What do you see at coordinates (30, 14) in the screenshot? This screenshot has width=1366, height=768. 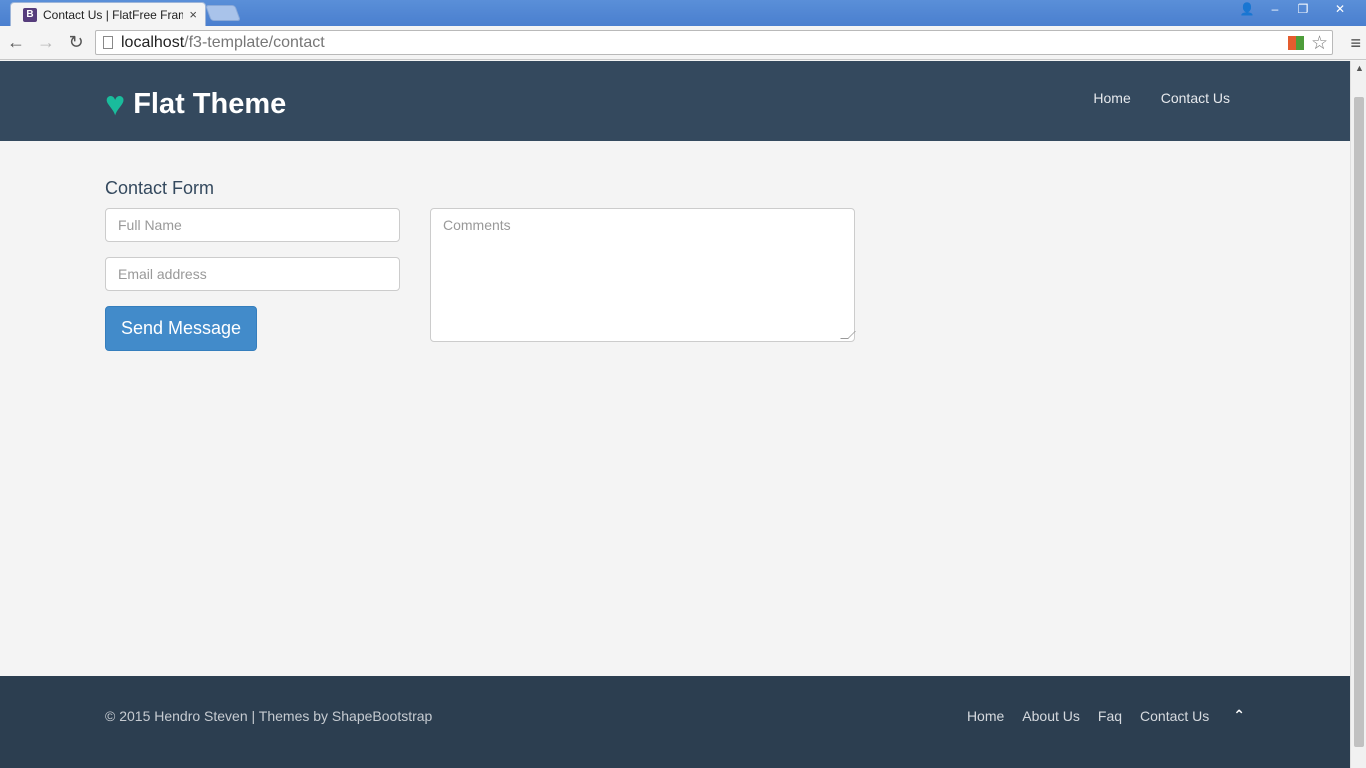 I see `bootstrap-favicon-icon: B` at bounding box center [30, 14].